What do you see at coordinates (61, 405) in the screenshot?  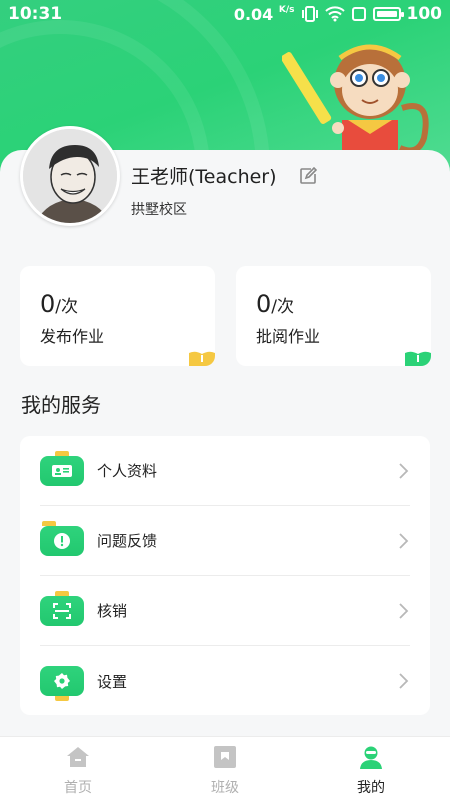 I see `services-title: 我的服务` at bounding box center [61, 405].